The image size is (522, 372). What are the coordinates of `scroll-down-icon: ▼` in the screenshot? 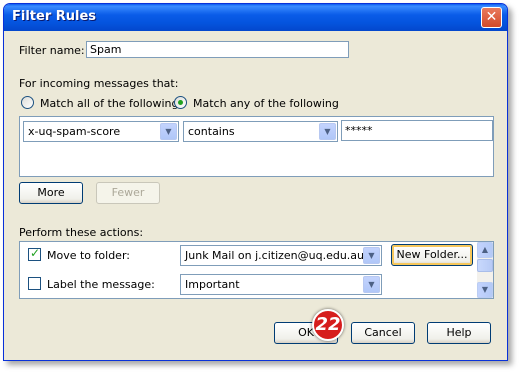 It's located at (485, 290).